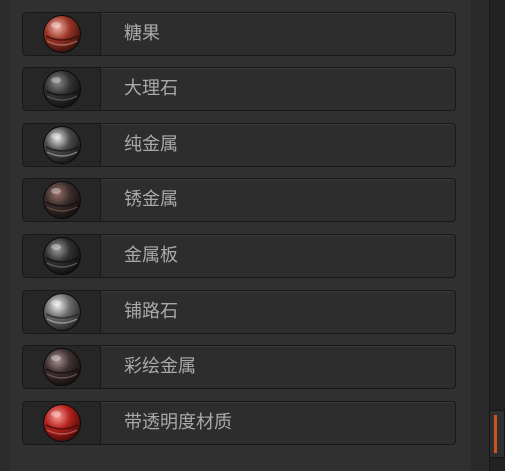 The image size is (505, 471). I want to click on paving-stone-material-sphere-icon, so click(62, 312).